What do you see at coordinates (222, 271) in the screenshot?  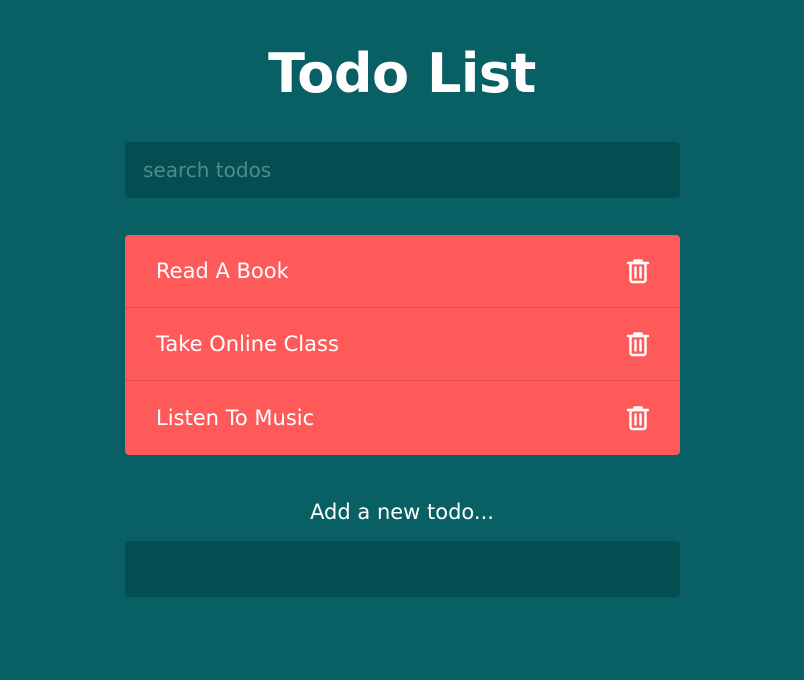 I see `todo-text: Read A Book` at bounding box center [222, 271].